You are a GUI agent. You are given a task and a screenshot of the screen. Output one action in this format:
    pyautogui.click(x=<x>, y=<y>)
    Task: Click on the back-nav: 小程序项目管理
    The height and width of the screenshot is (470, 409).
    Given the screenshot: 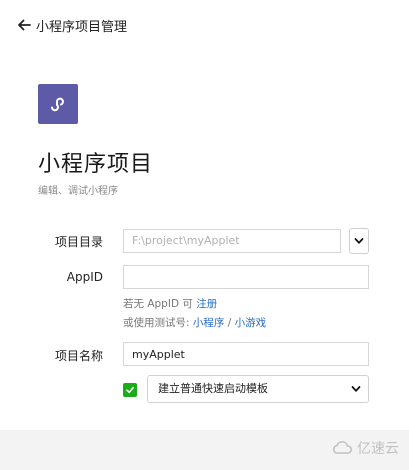 What is the action you would take?
    pyautogui.click(x=71, y=25)
    